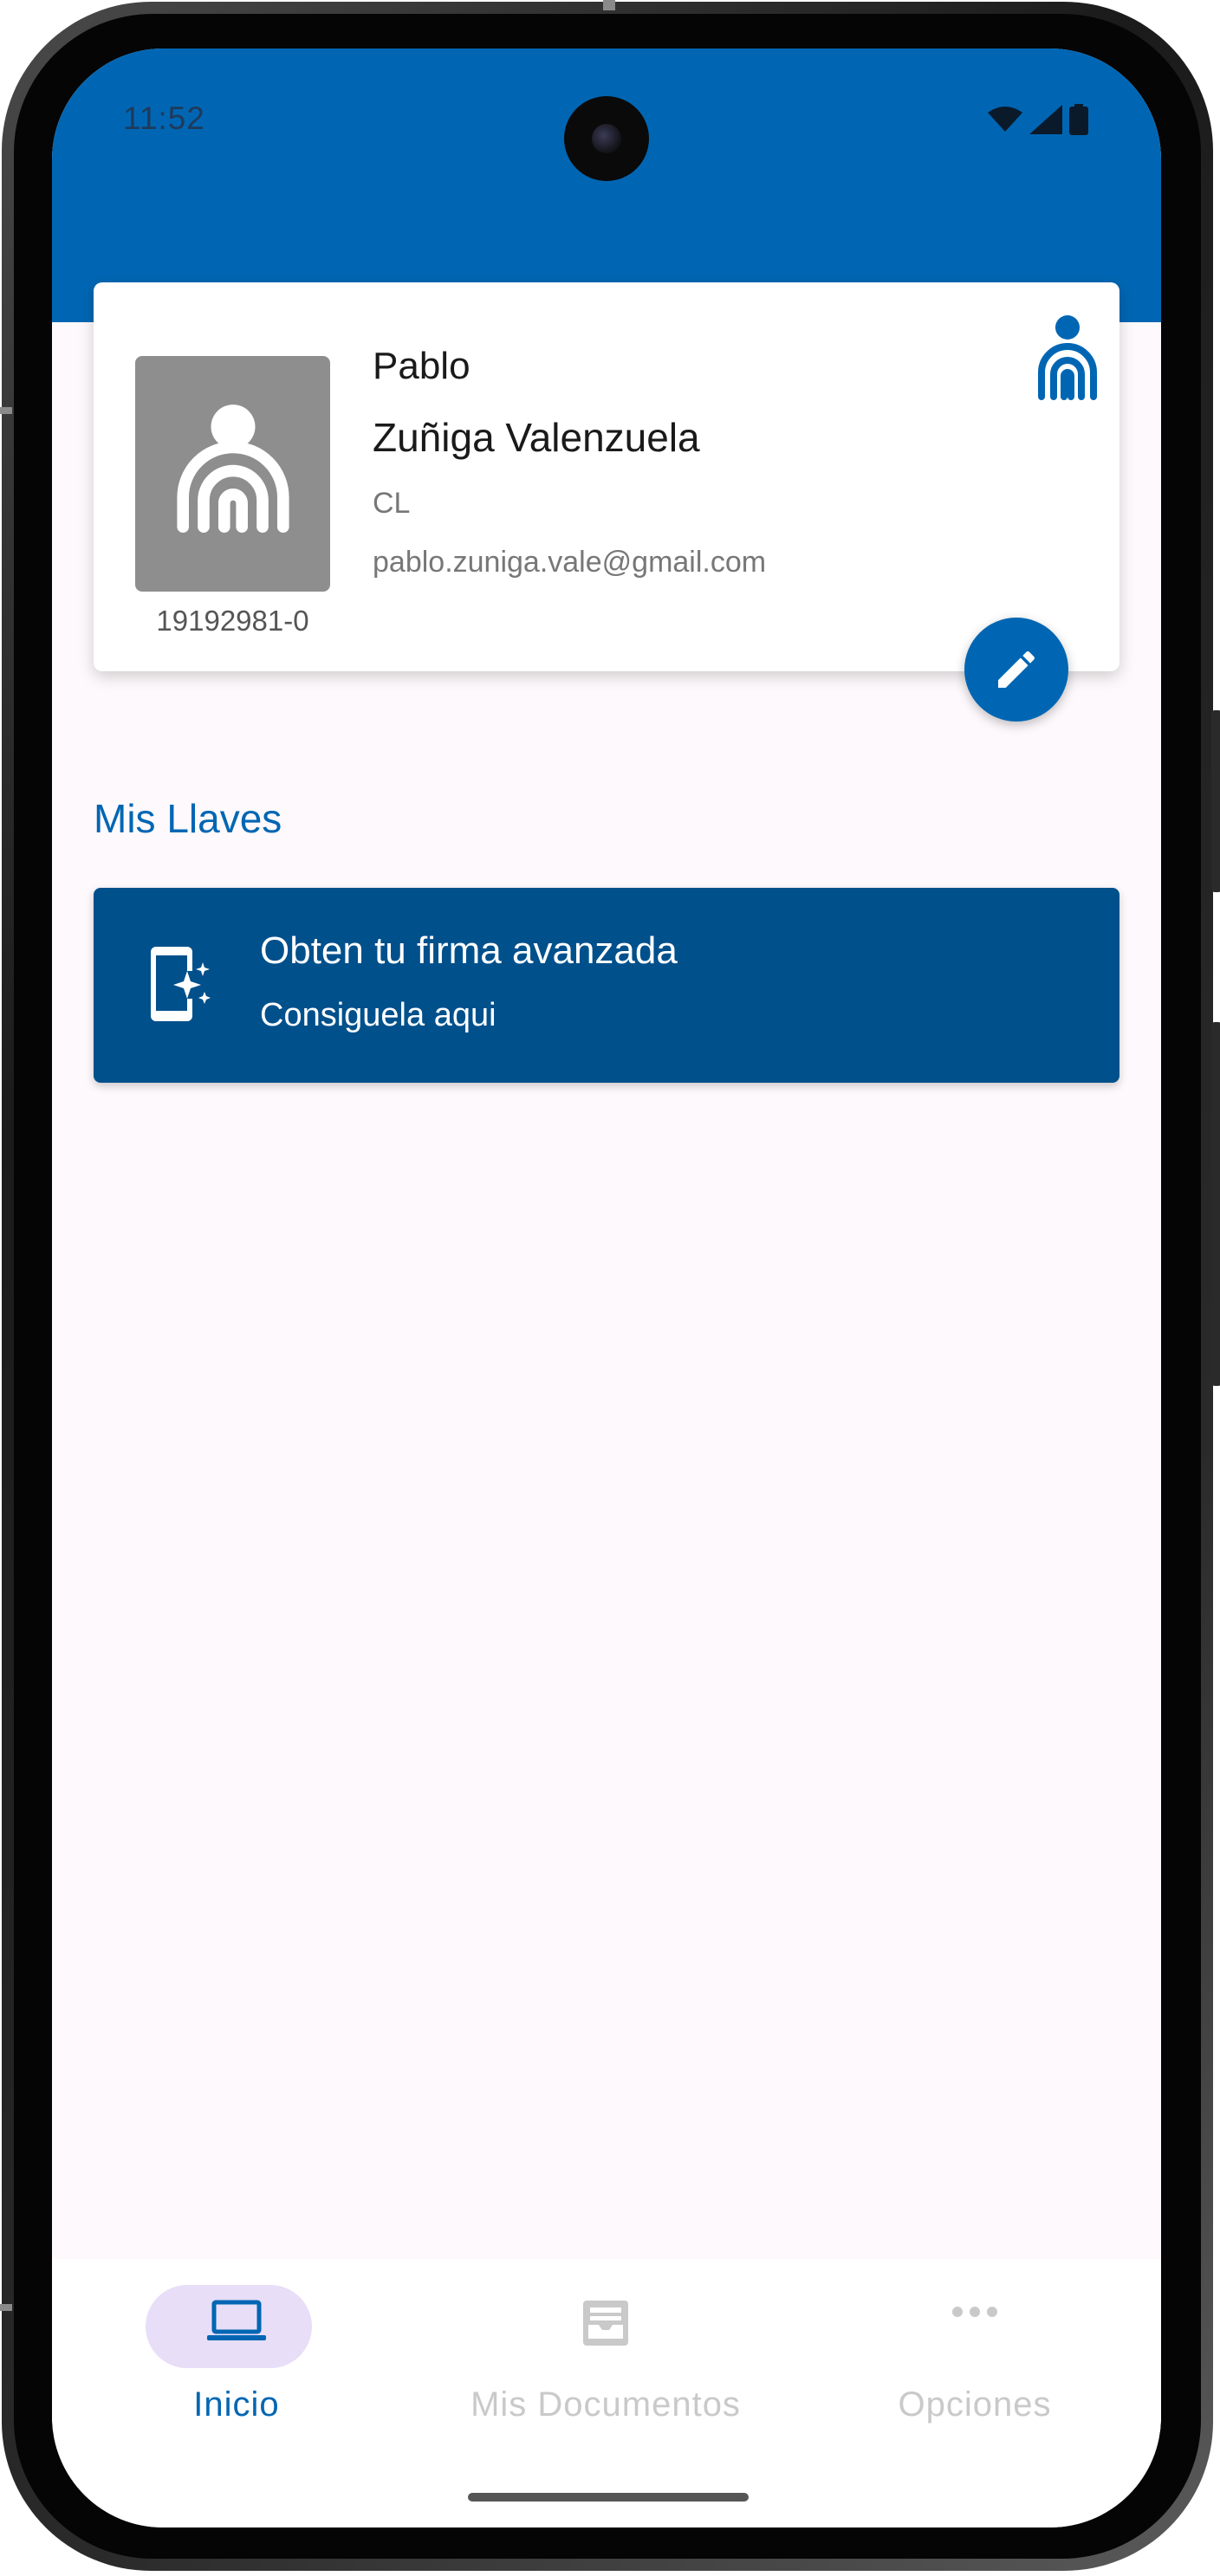 The height and width of the screenshot is (2576, 1220). I want to click on first-name: Pablo, so click(422, 366).